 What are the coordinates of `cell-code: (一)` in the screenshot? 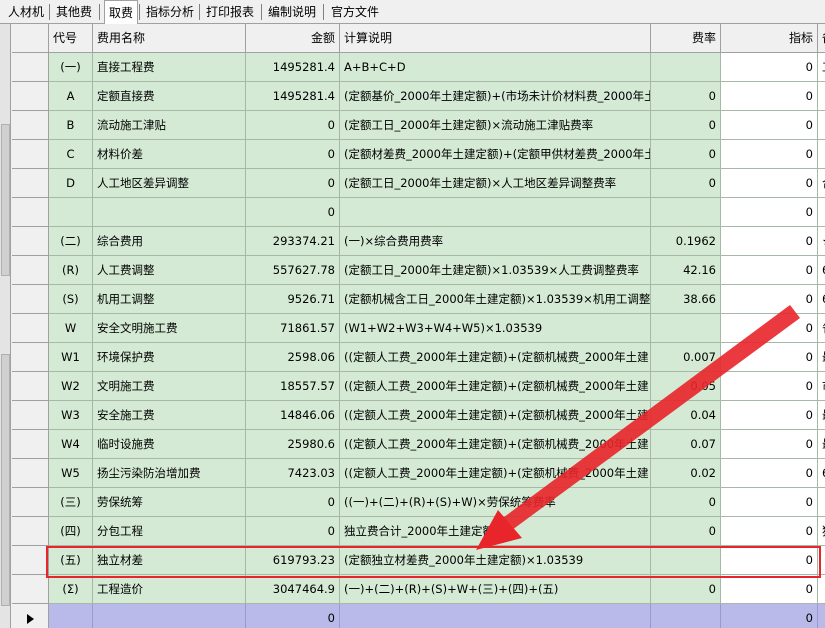 It's located at (71, 67).